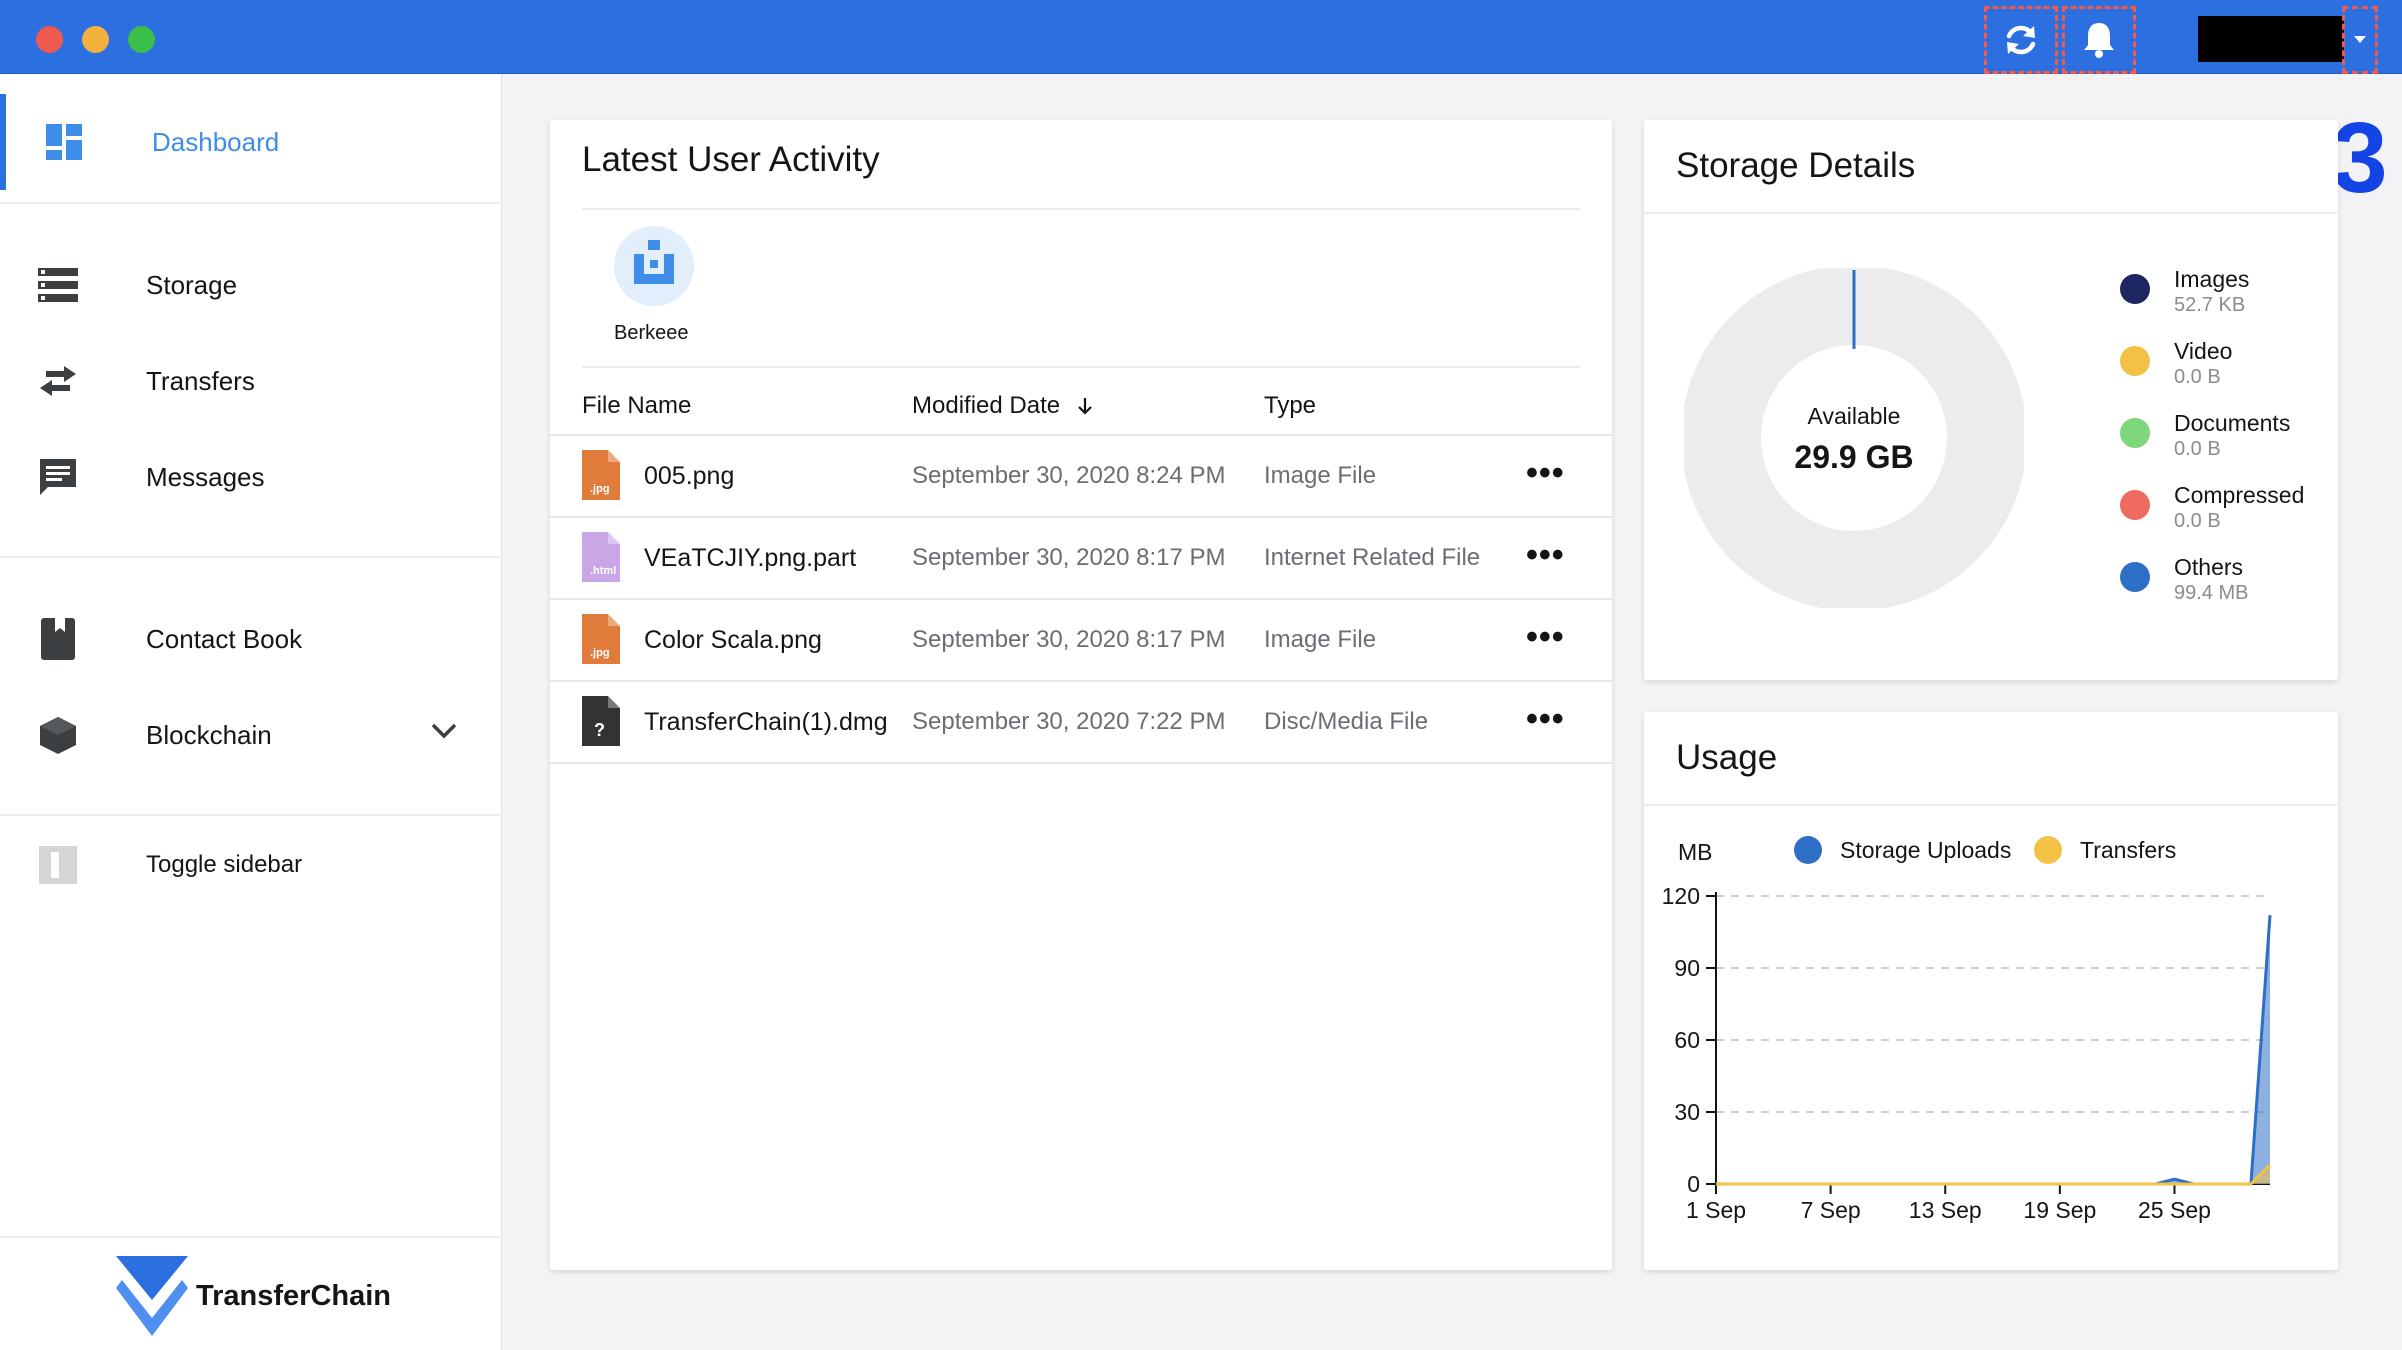 The height and width of the screenshot is (1350, 2402). I want to click on file-name: Color Scala.png, so click(733, 640).